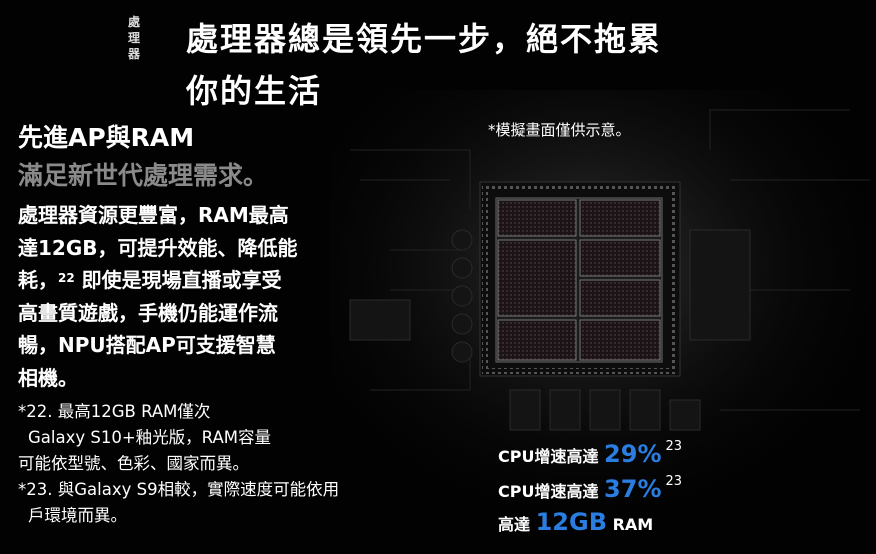 The width and height of the screenshot is (876, 554). What do you see at coordinates (38, 280) in the screenshot?
I see `body-line-part: 耗，` at bounding box center [38, 280].